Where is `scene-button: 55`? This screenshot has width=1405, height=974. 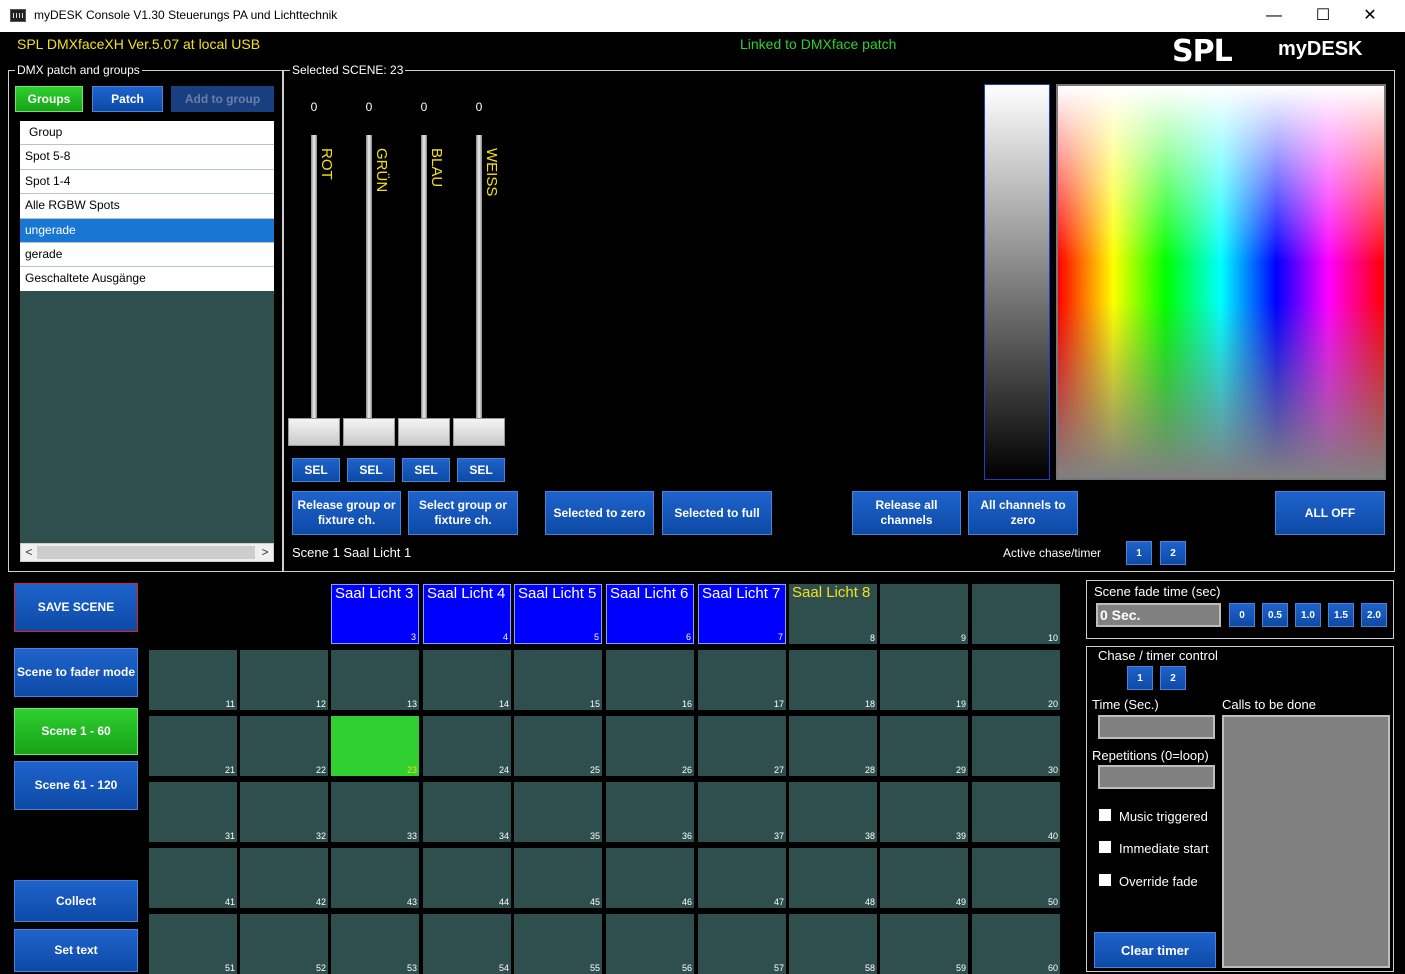
scene-button: 55 is located at coordinates (558, 944).